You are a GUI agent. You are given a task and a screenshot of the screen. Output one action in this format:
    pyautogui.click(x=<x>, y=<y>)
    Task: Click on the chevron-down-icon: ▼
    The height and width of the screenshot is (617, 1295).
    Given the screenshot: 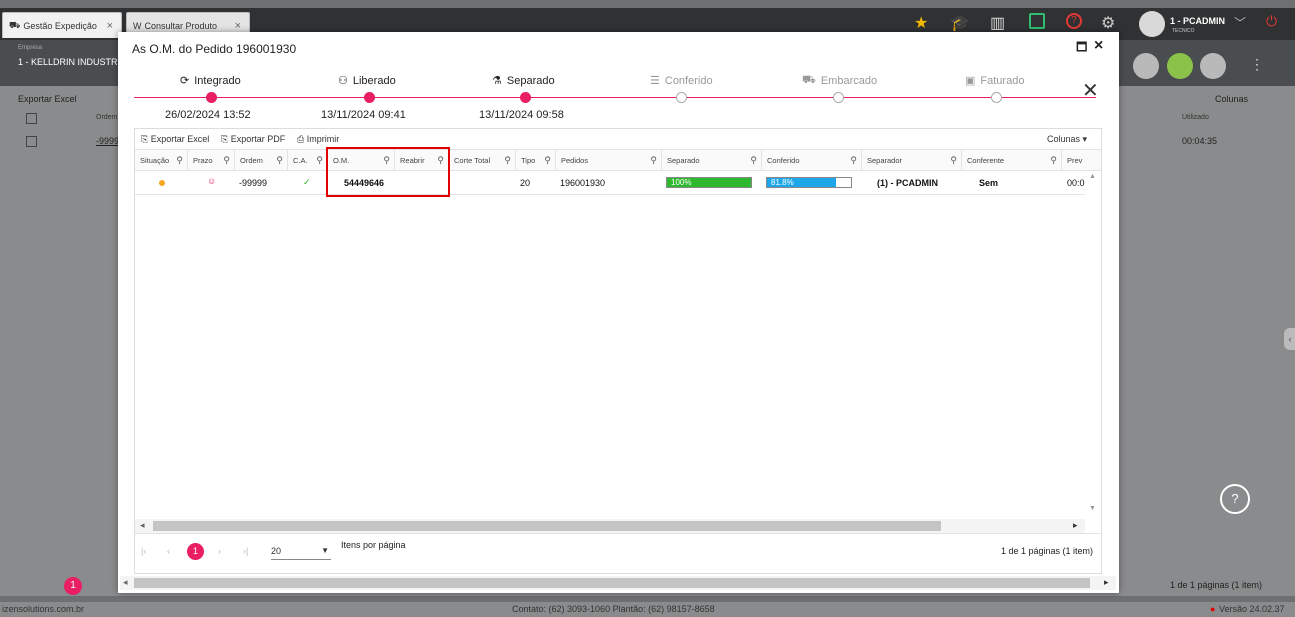 What is the action you would take?
    pyautogui.click(x=325, y=550)
    